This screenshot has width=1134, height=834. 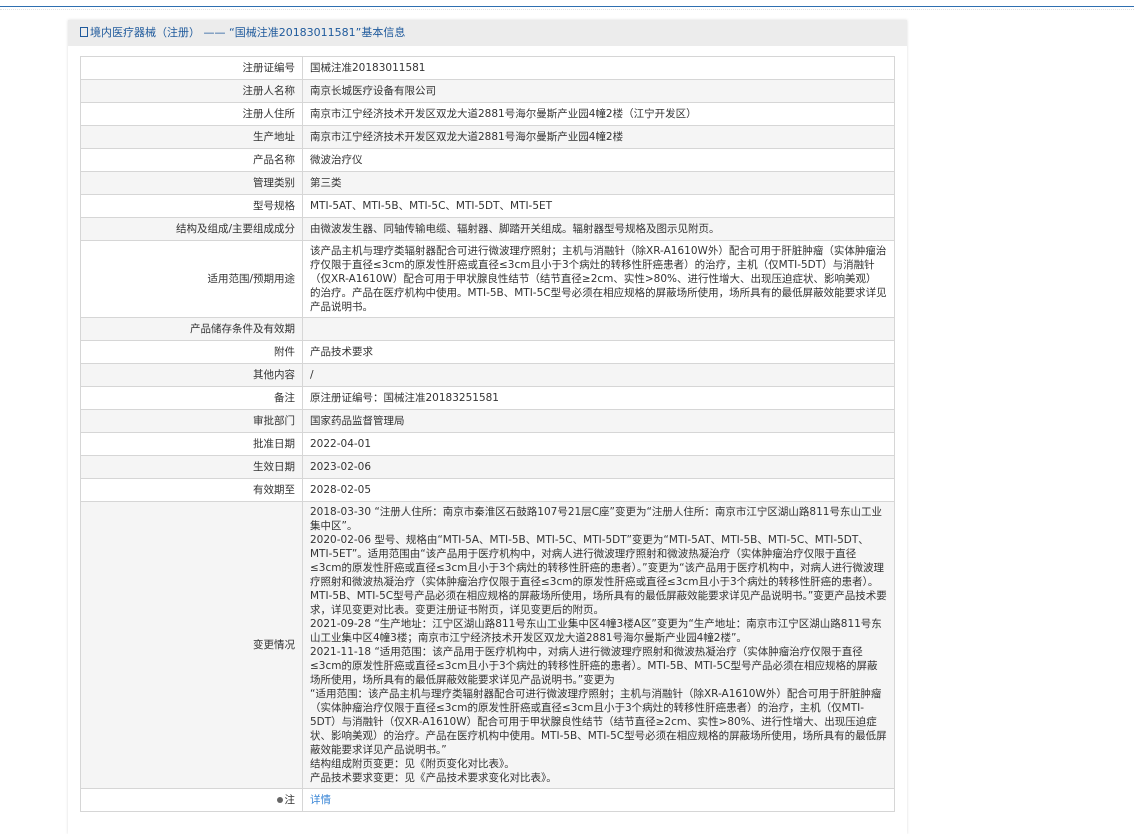 I want to click on row-value: 详情, so click(x=598, y=800).